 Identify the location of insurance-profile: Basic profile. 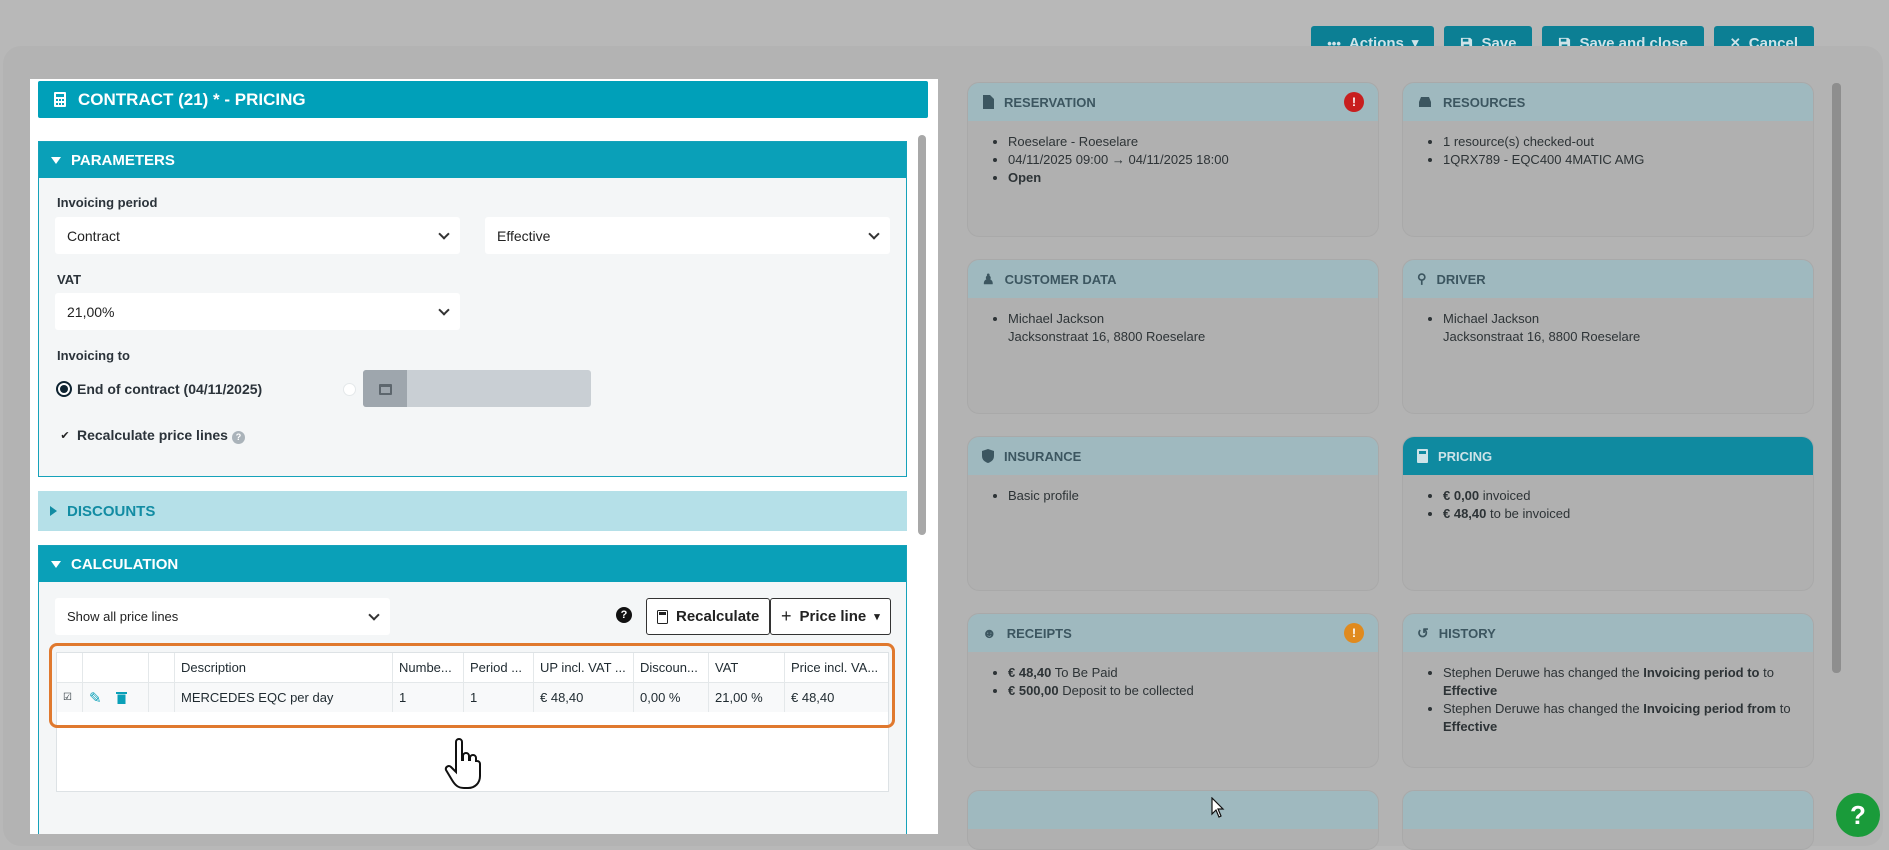
(1186, 496).